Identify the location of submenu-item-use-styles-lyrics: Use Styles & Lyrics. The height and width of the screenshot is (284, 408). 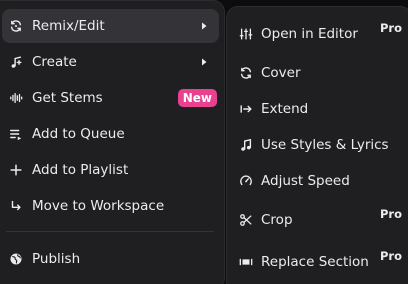
(316, 145).